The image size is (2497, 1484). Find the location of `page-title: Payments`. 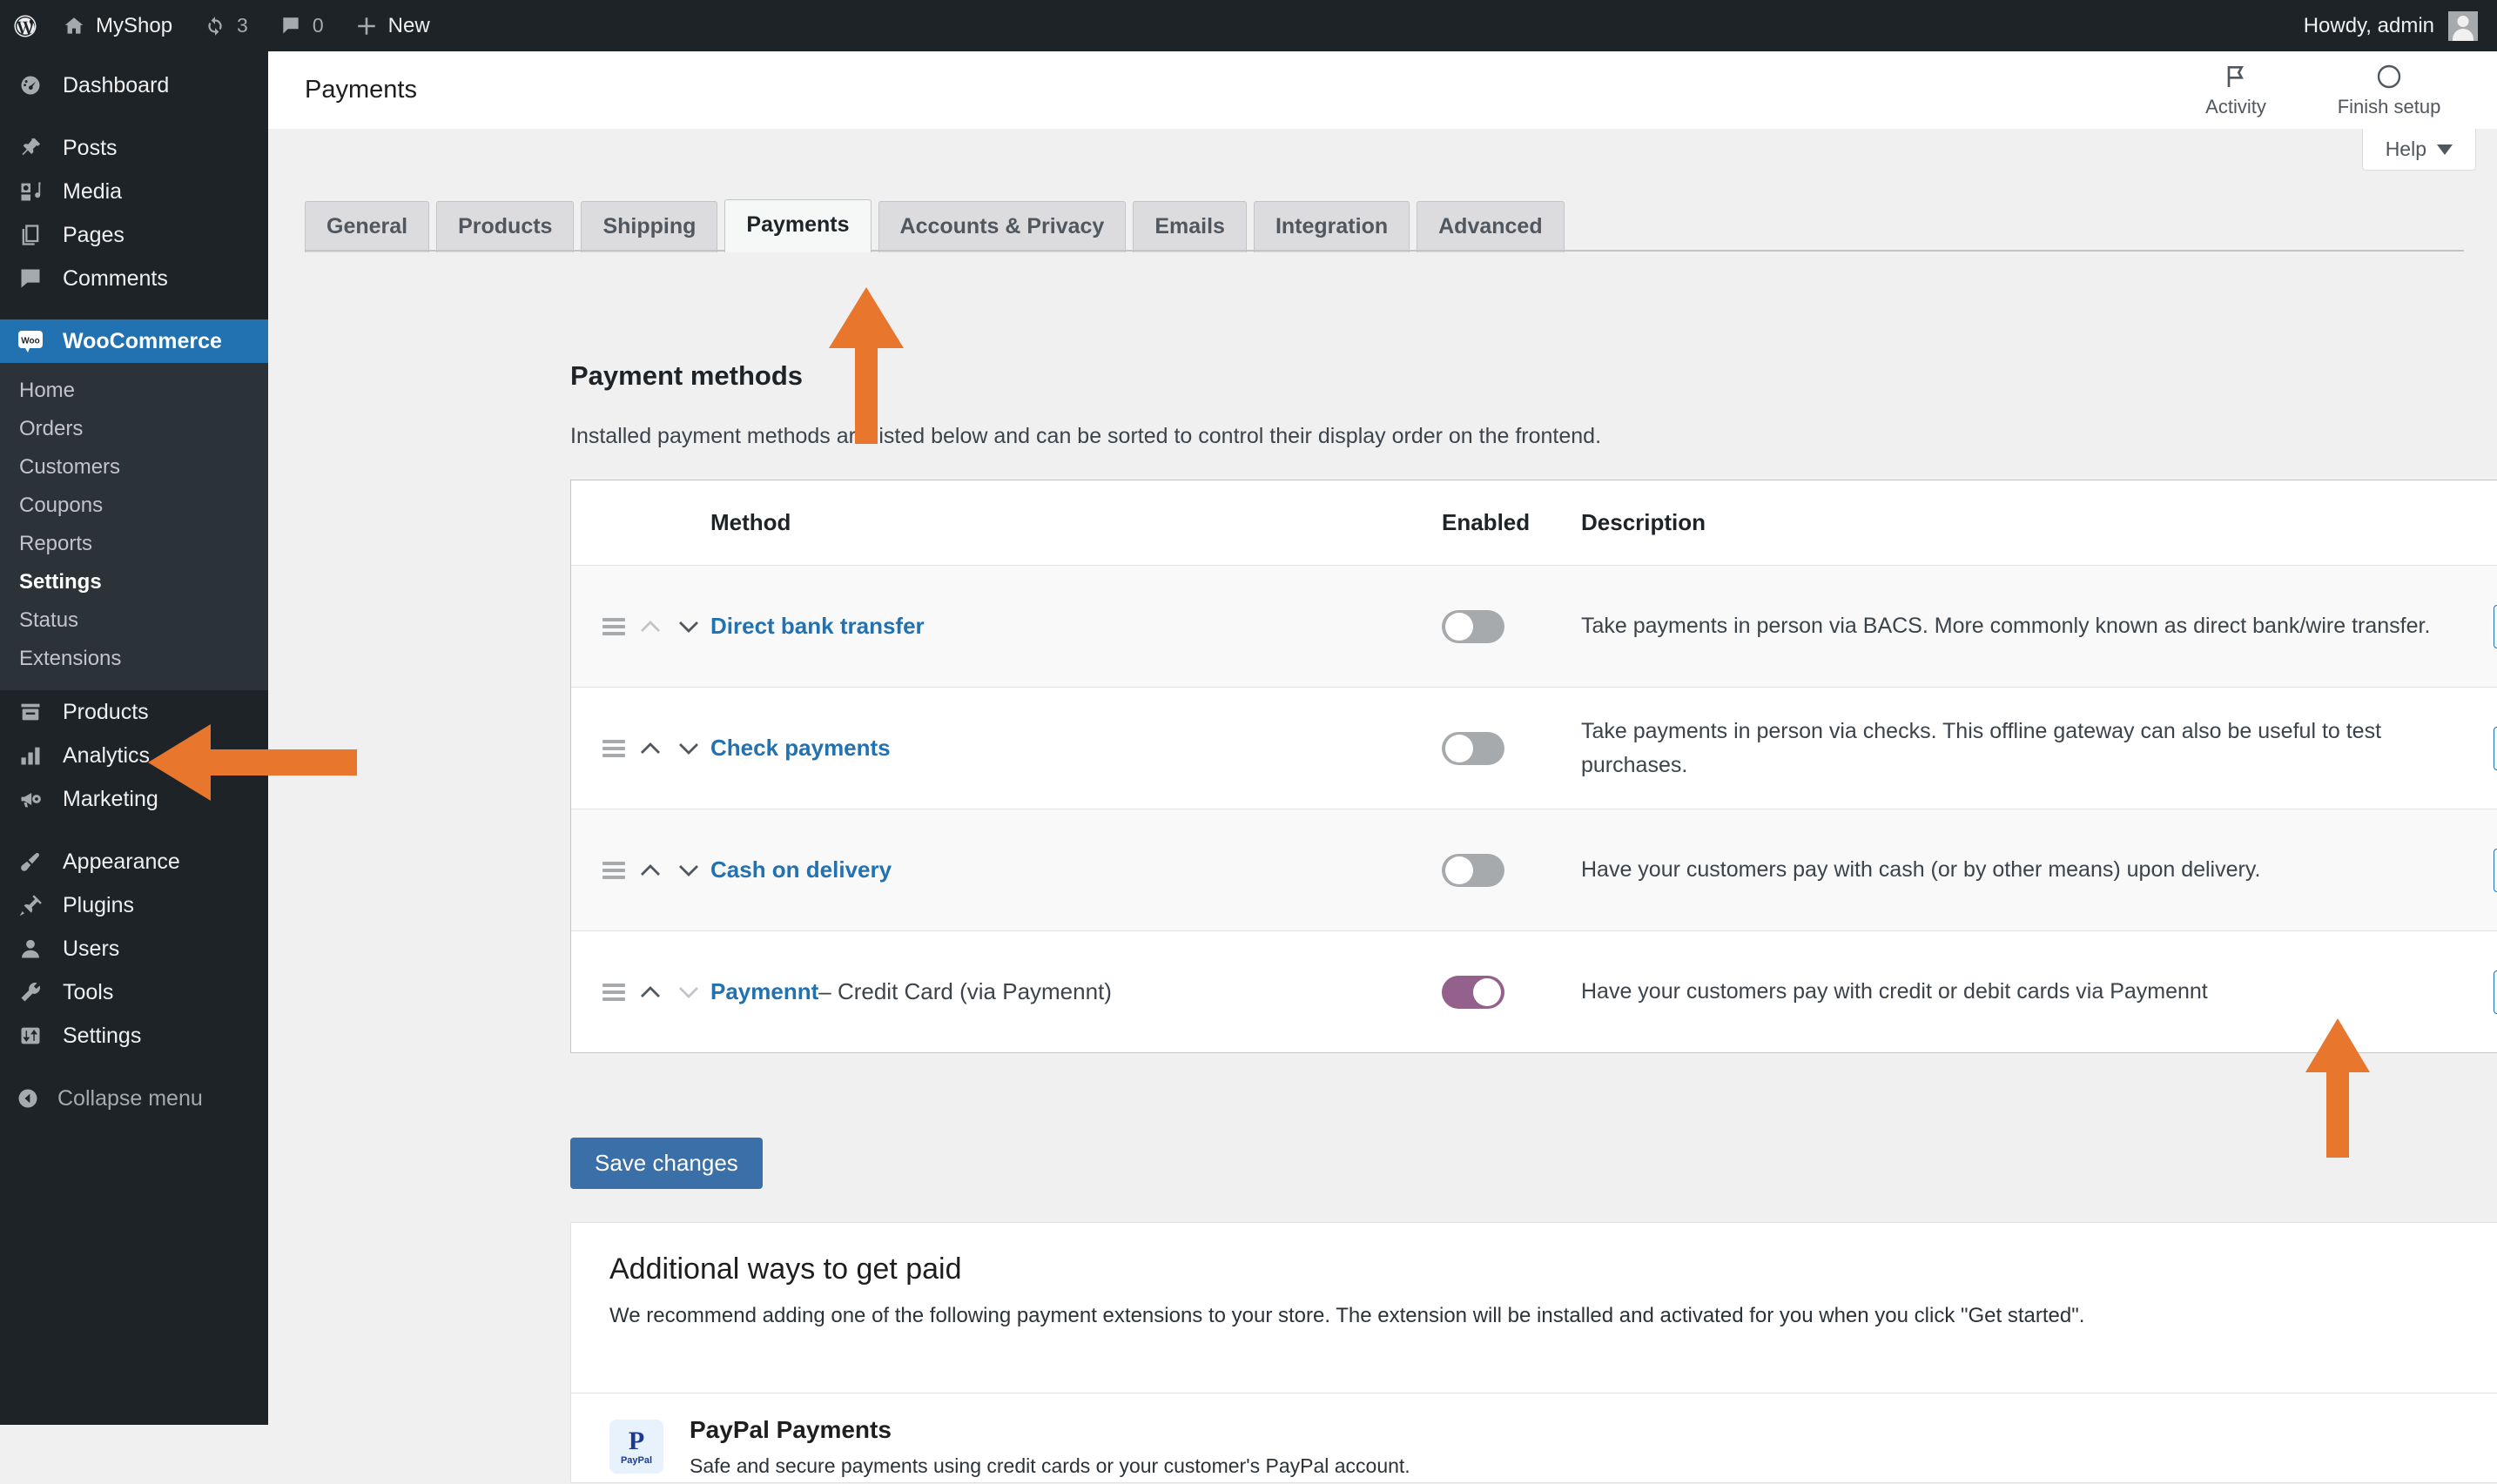

page-title: Payments is located at coordinates (361, 89).